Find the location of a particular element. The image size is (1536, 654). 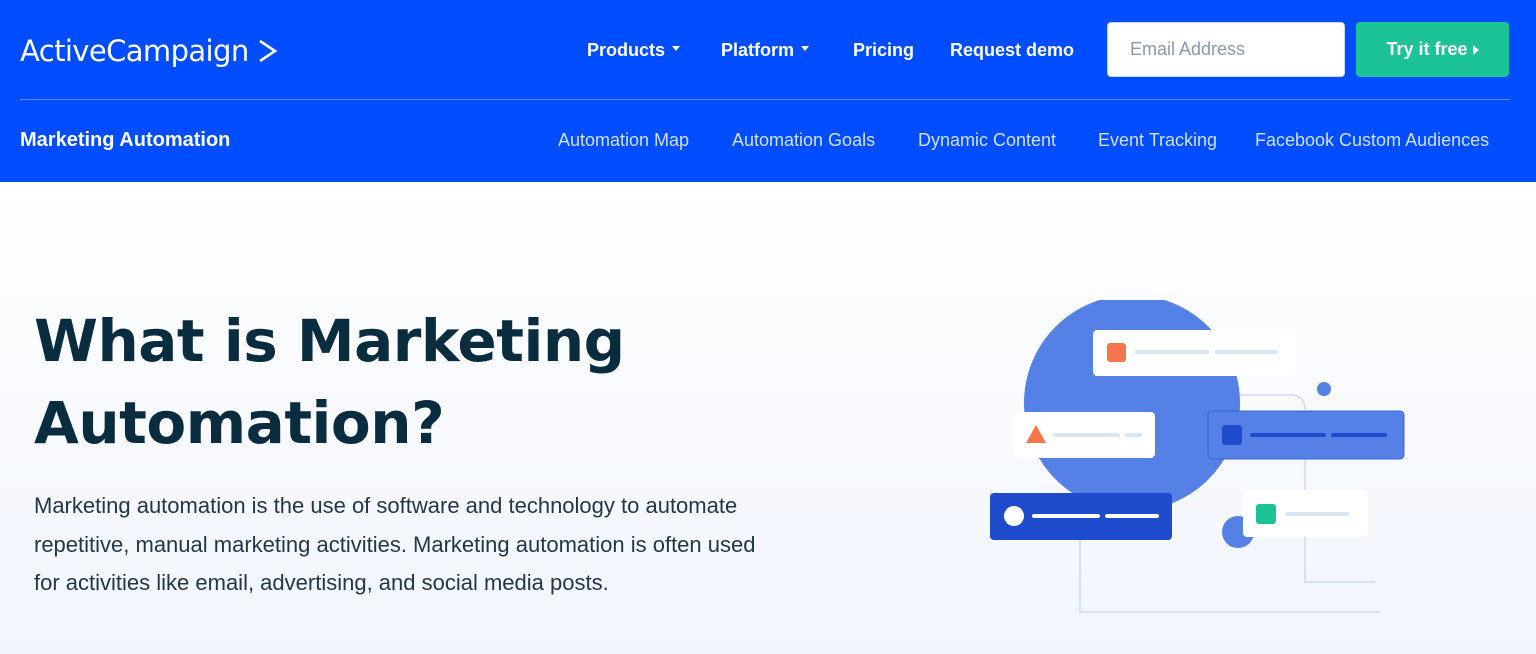

nav-pricing-label: Pricing is located at coordinates (884, 49).